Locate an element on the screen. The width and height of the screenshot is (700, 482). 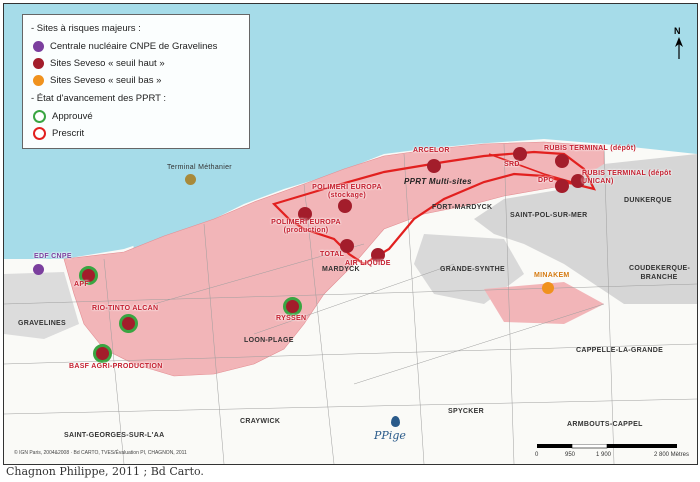
town-coudekerque: COUDEKERQUE-BRANCHE is located at coordinates (660, 273).